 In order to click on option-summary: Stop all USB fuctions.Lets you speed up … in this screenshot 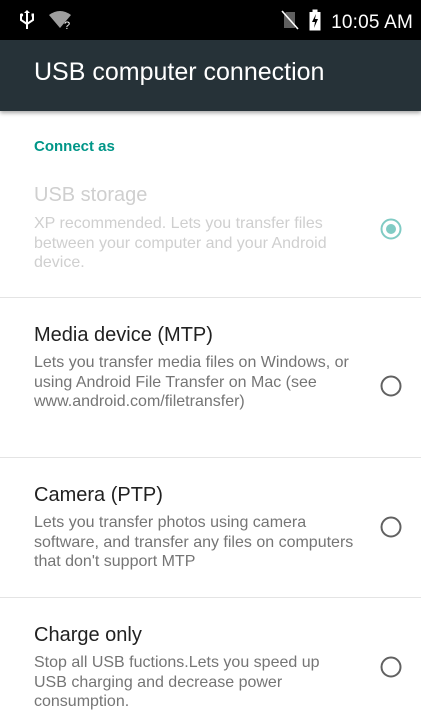, I will do `click(177, 682)`.